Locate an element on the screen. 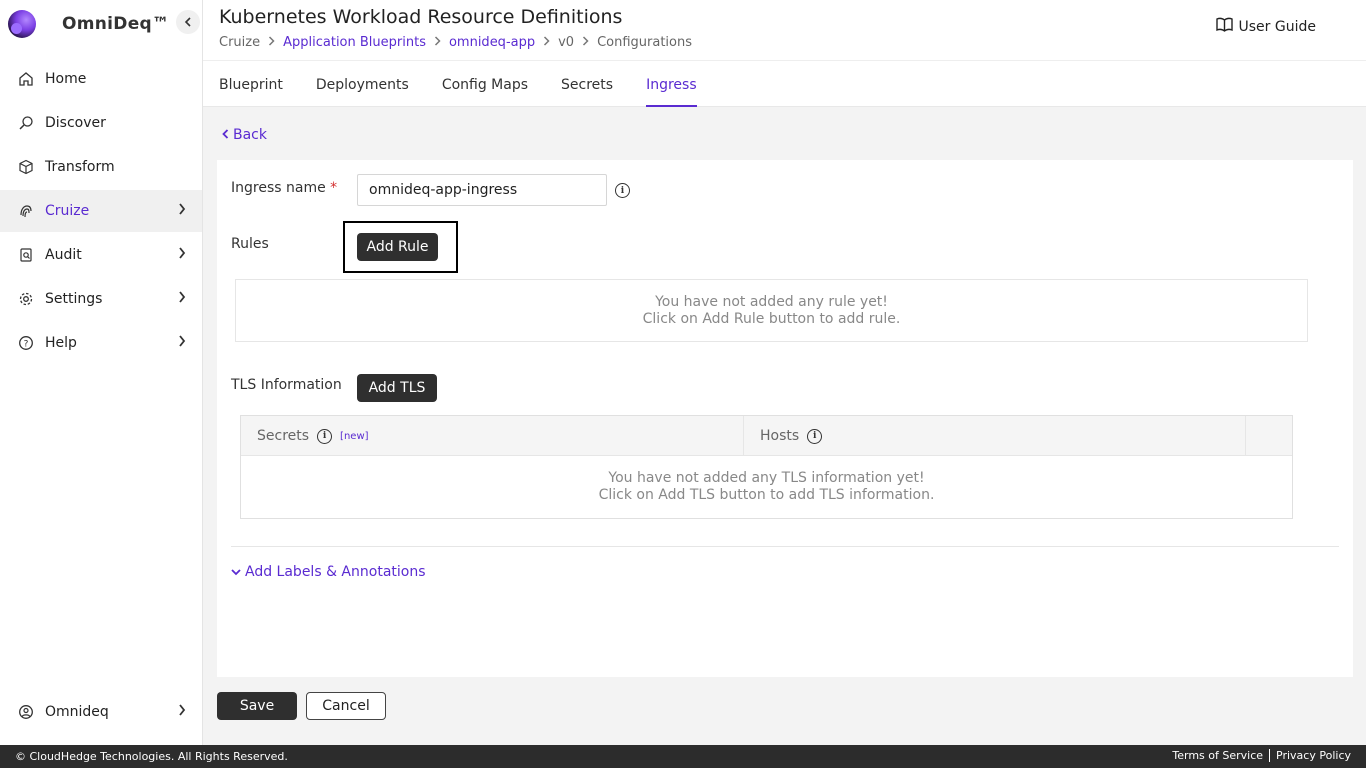 The width and height of the screenshot is (1366, 768). tab-ingress: Ingress is located at coordinates (671, 84).